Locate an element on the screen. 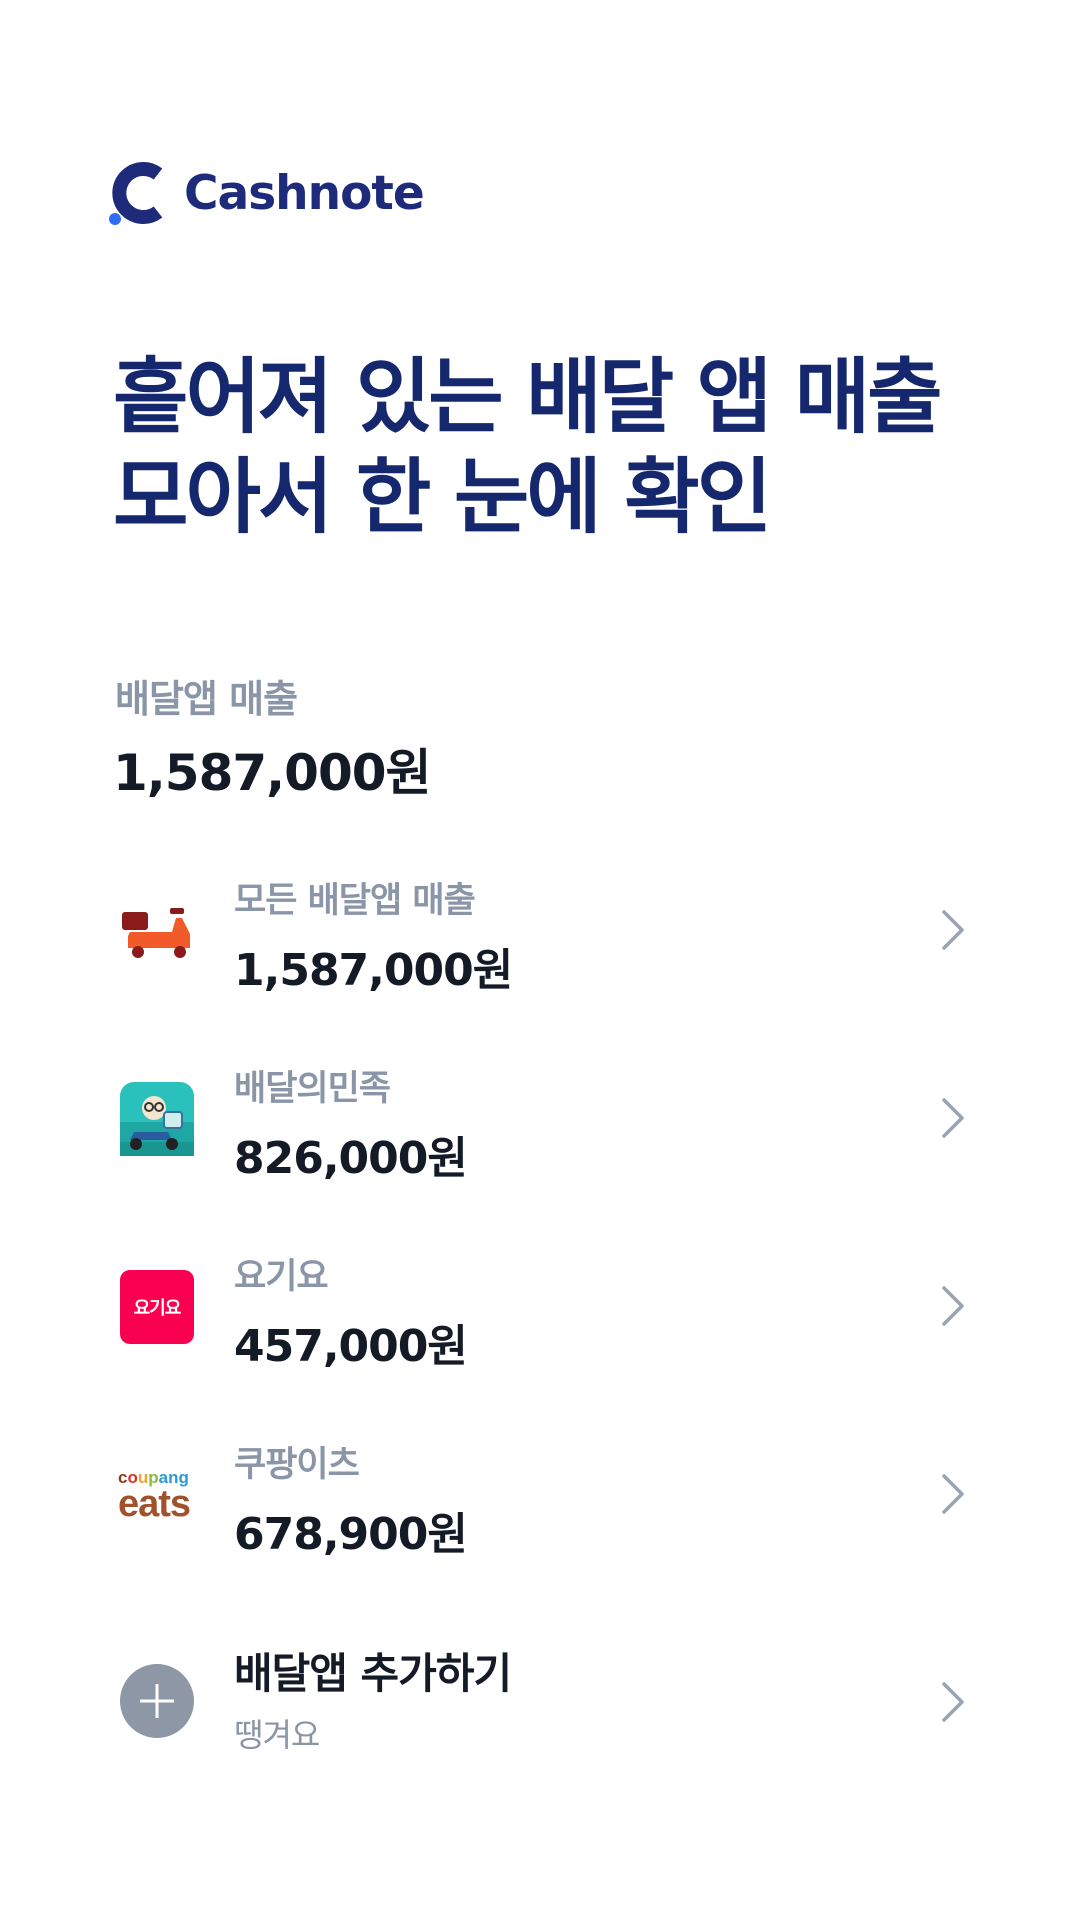  headline-line-2: 모아서 한 눈에 확인 is located at coordinates (442, 497).